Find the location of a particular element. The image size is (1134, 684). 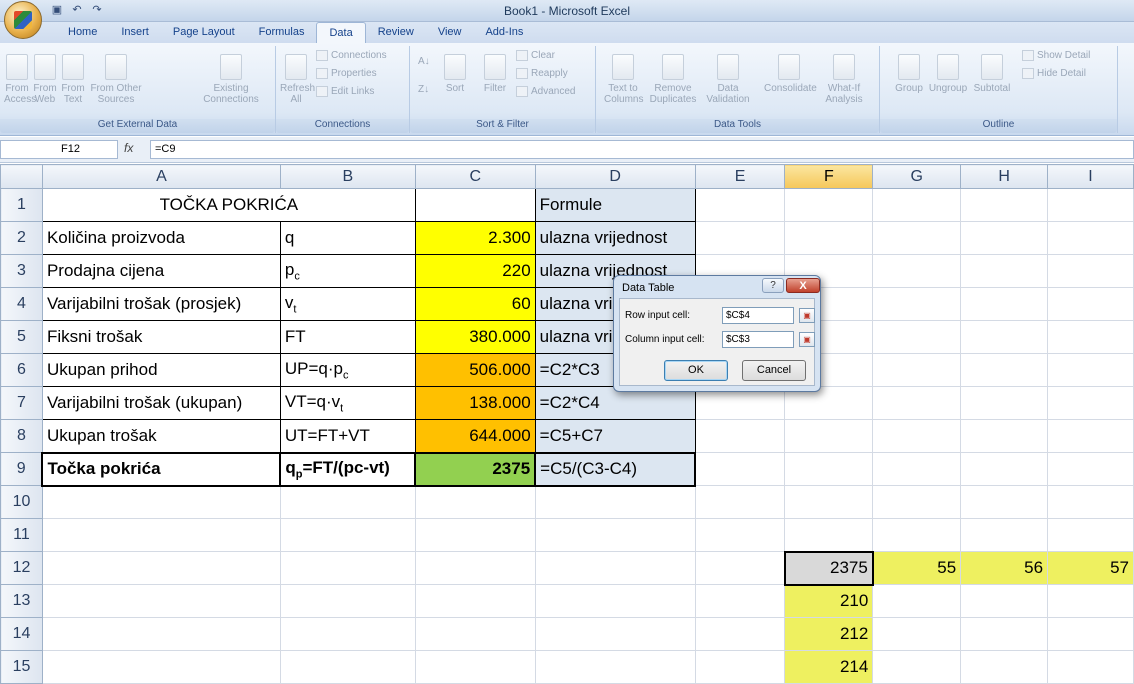

row-input-field: $C$4 is located at coordinates (758, 315).